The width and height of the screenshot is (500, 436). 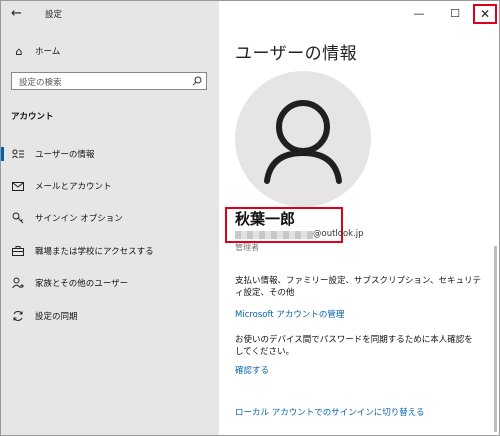 What do you see at coordinates (82, 284) in the screenshot?
I see `sidebar-item-label: 家族とその他のユーザー` at bounding box center [82, 284].